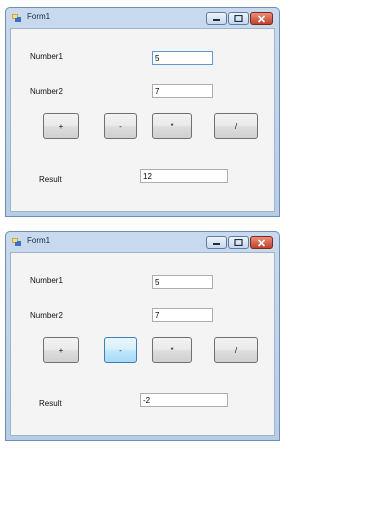 The height and width of the screenshot is (512, 365). Describe the element at coordinates (184, 400) in the screenshot. I see `result-output: -2` at that location.